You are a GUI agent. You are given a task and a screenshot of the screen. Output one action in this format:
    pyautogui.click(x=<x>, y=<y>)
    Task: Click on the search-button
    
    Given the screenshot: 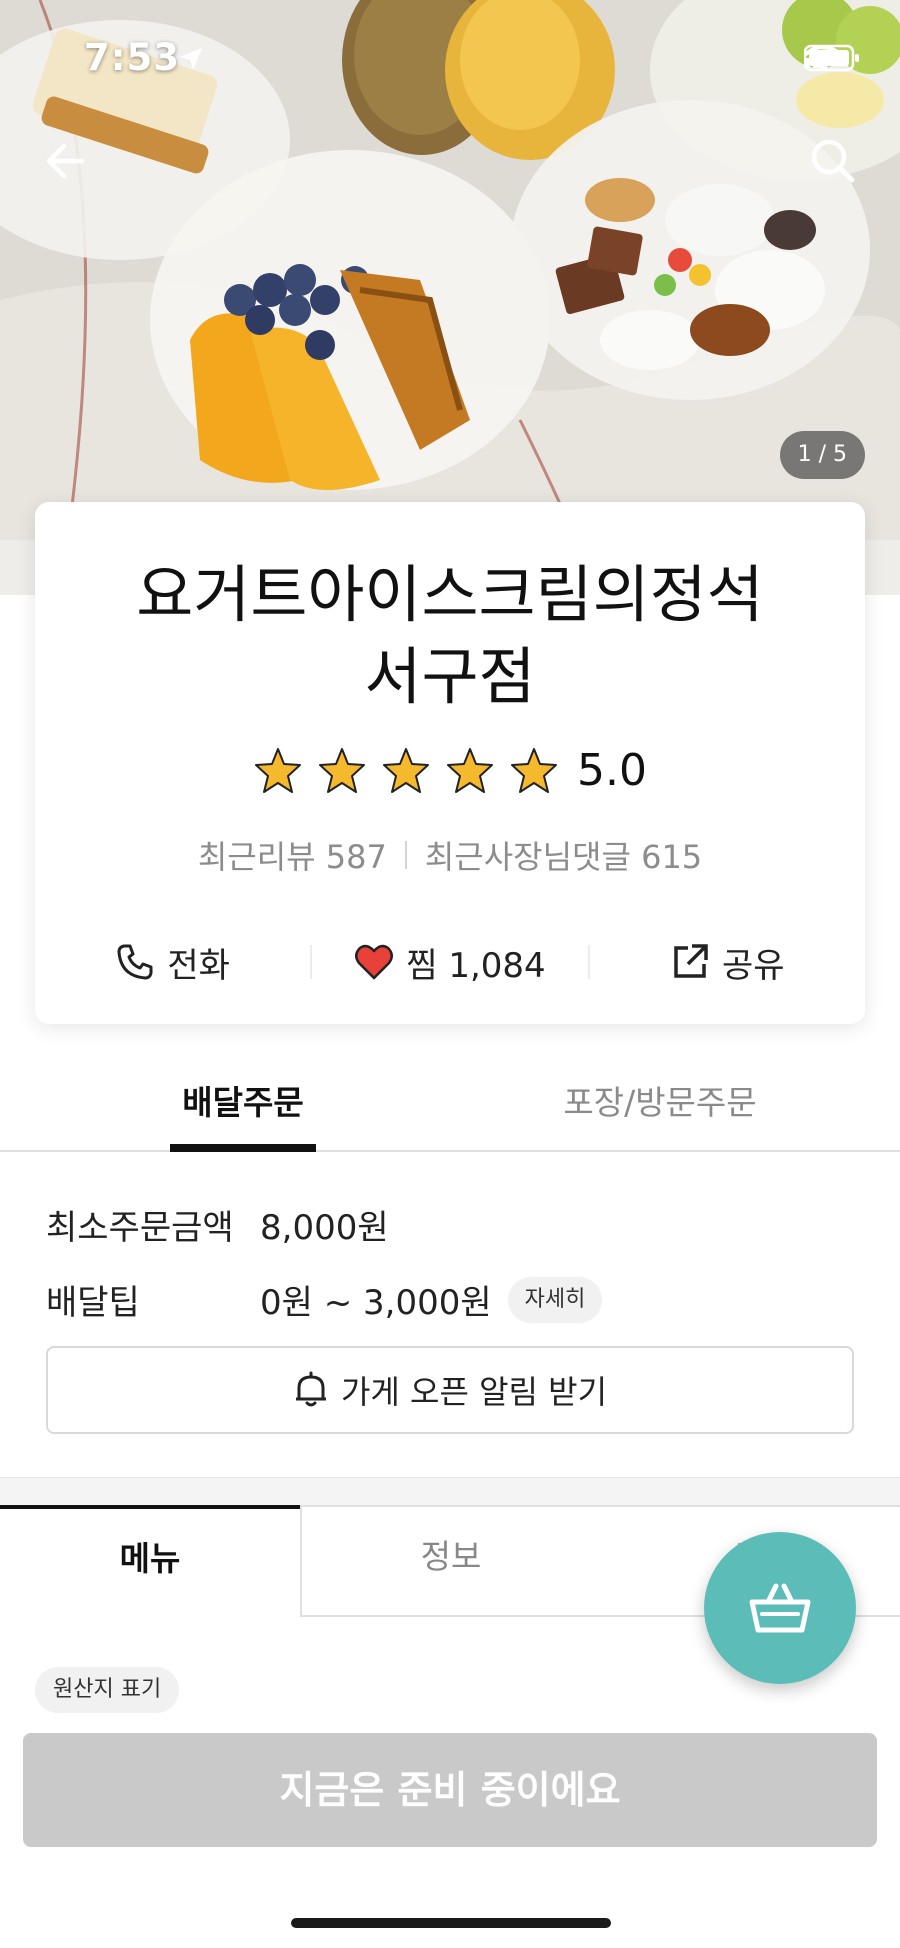 What is the action you would take?
    pyautogui.click(x=833, y=161)
    